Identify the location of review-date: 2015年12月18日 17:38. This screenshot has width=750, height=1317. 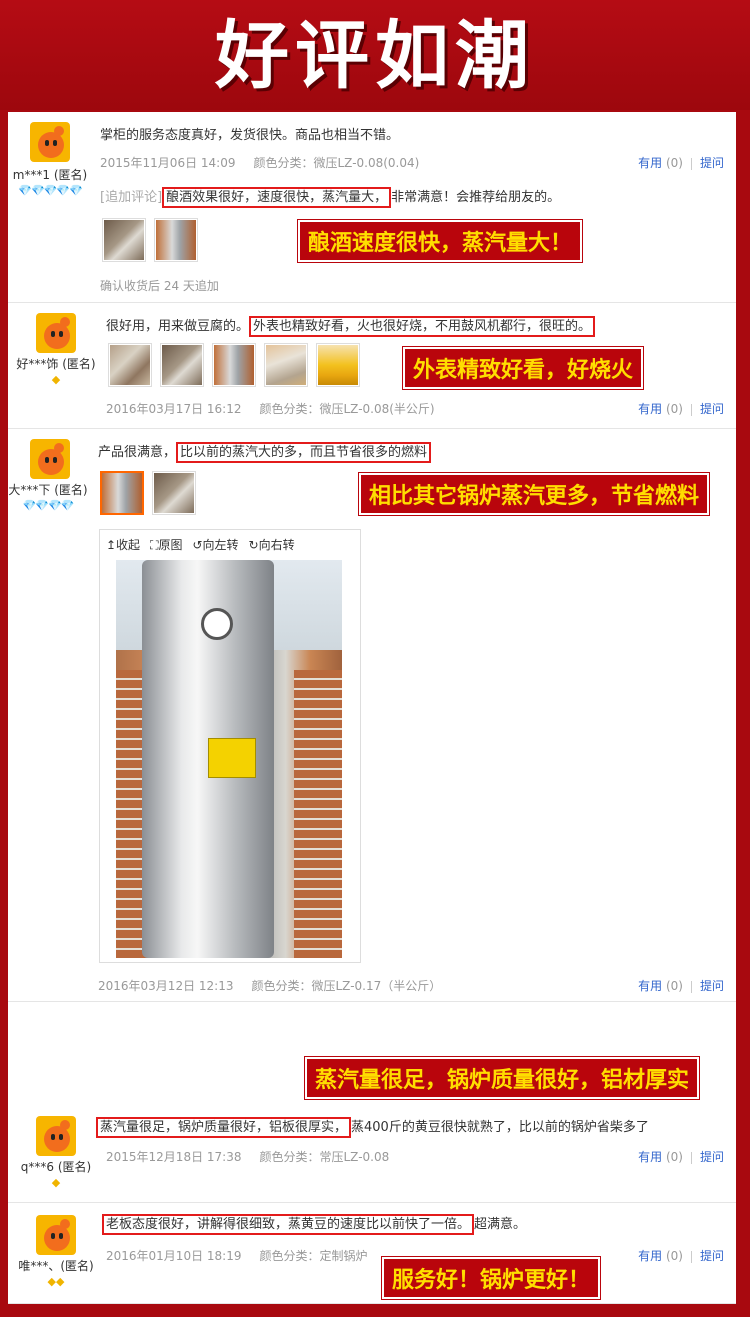
(174, 1157).